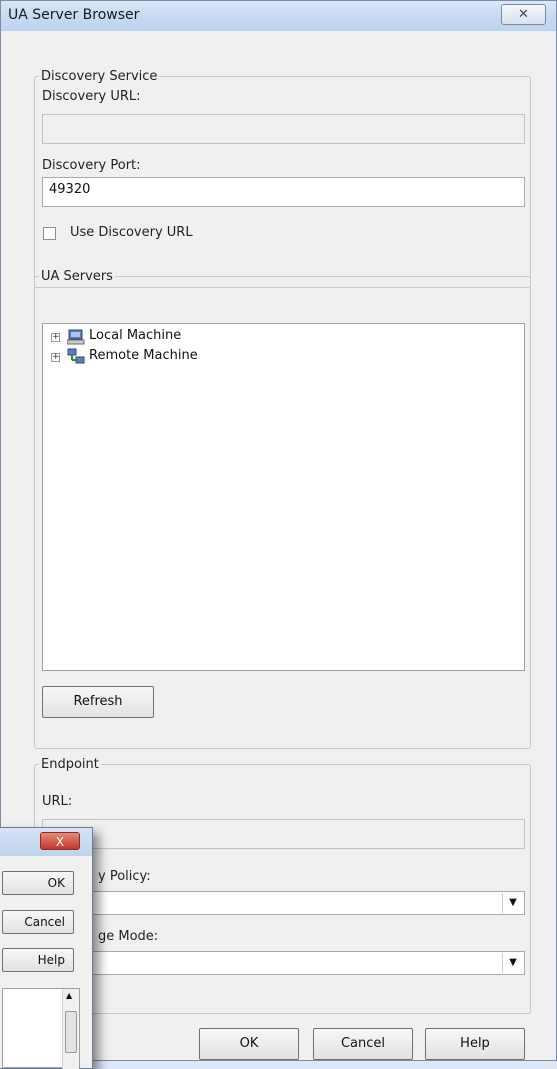 This screenshot has width=557, height=1069. Describe the element at coordinates (91, 96) in the screenshot. I see `discovery-url-label: Discovery URL:` at that location.